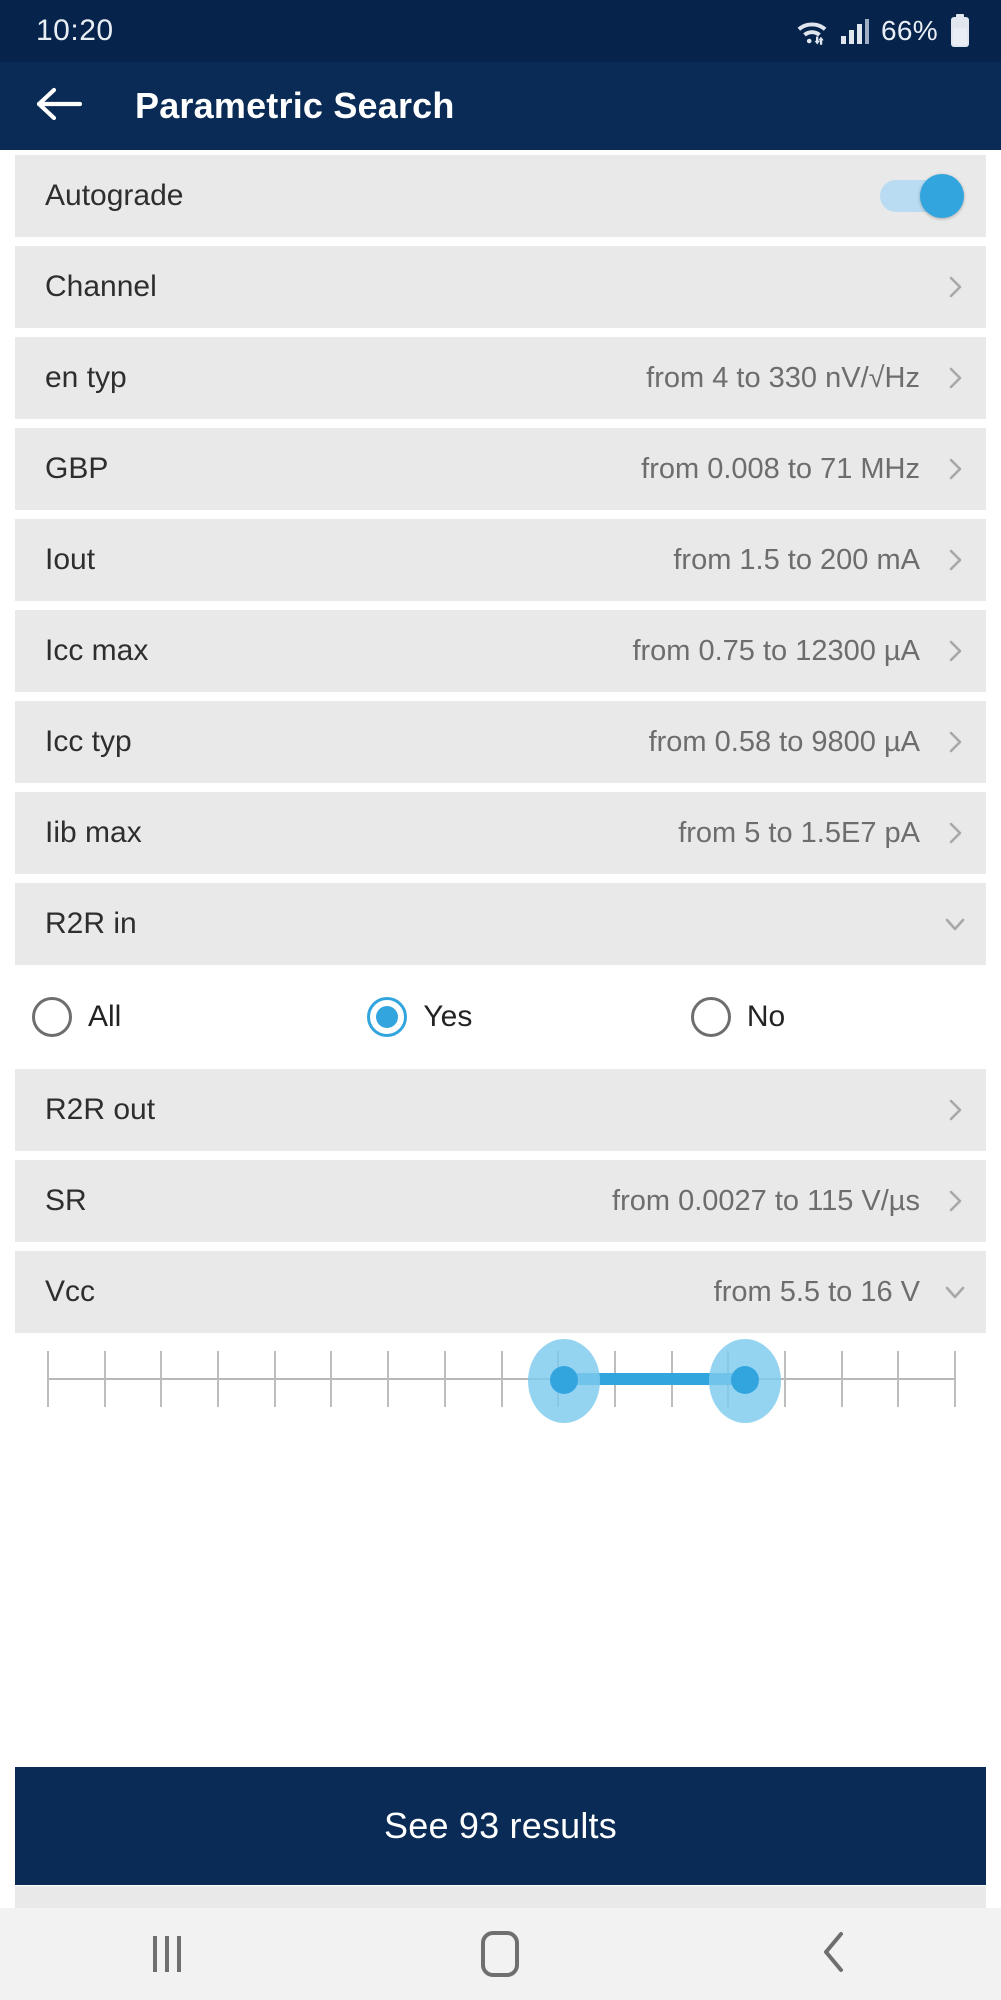 The height and width of the screenshot is (2000, 1001). Describe the element at coordinates (500, 924) in the screenshot. I see `filter-row: R2R in` at that location.